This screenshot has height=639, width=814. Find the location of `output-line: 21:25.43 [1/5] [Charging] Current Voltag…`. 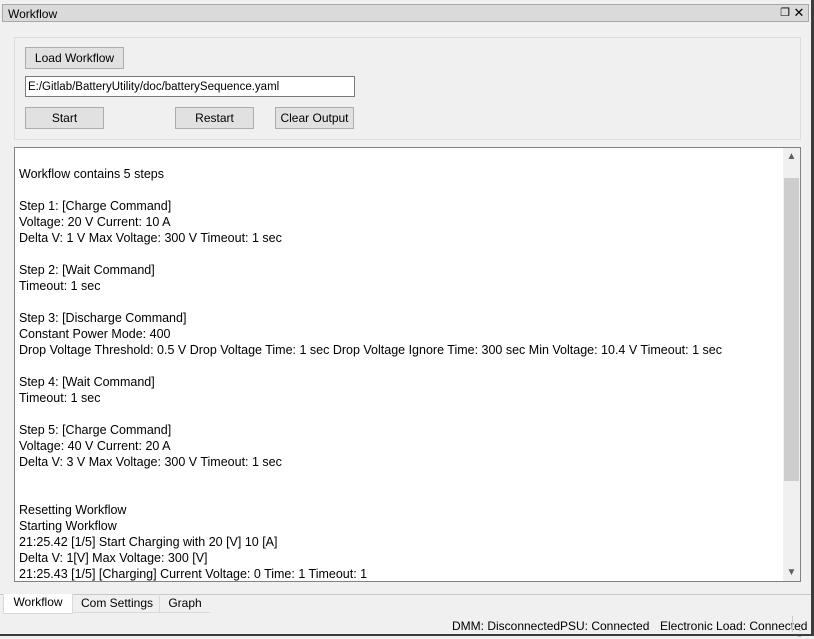

output-line: 21:25.43 [1/5] [Charging] Current Voltag… is located at coordinates (193, 574).